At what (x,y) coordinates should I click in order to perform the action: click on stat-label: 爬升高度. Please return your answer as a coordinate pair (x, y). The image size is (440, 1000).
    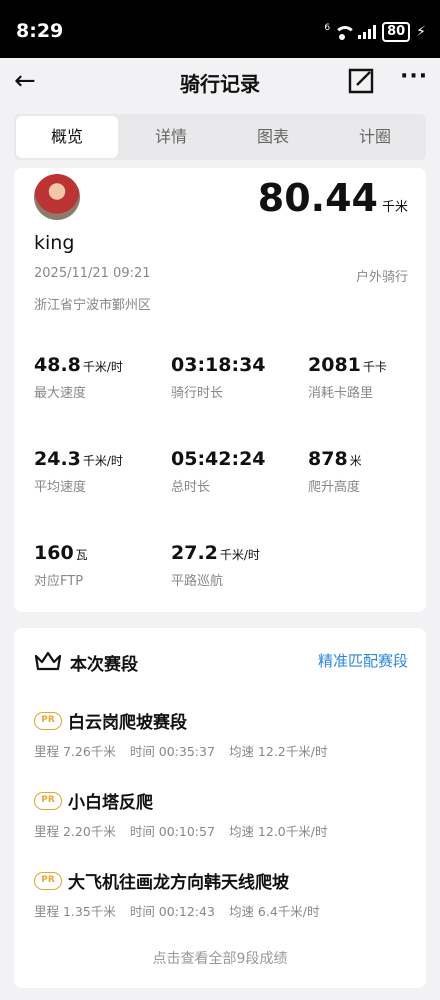
    Looking at the image, I should click on (334, 487).